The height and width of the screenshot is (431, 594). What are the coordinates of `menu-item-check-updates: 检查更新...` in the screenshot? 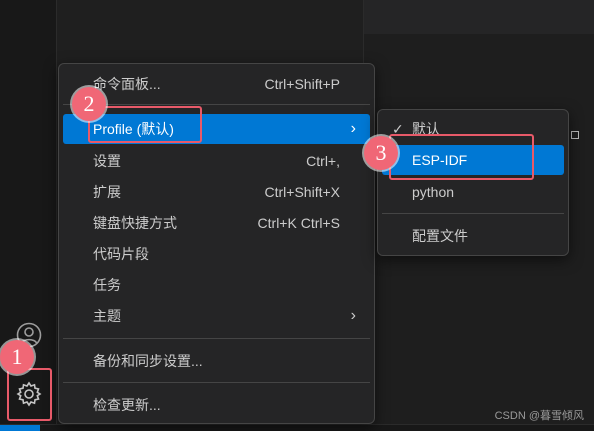 It's located at (216, 405).